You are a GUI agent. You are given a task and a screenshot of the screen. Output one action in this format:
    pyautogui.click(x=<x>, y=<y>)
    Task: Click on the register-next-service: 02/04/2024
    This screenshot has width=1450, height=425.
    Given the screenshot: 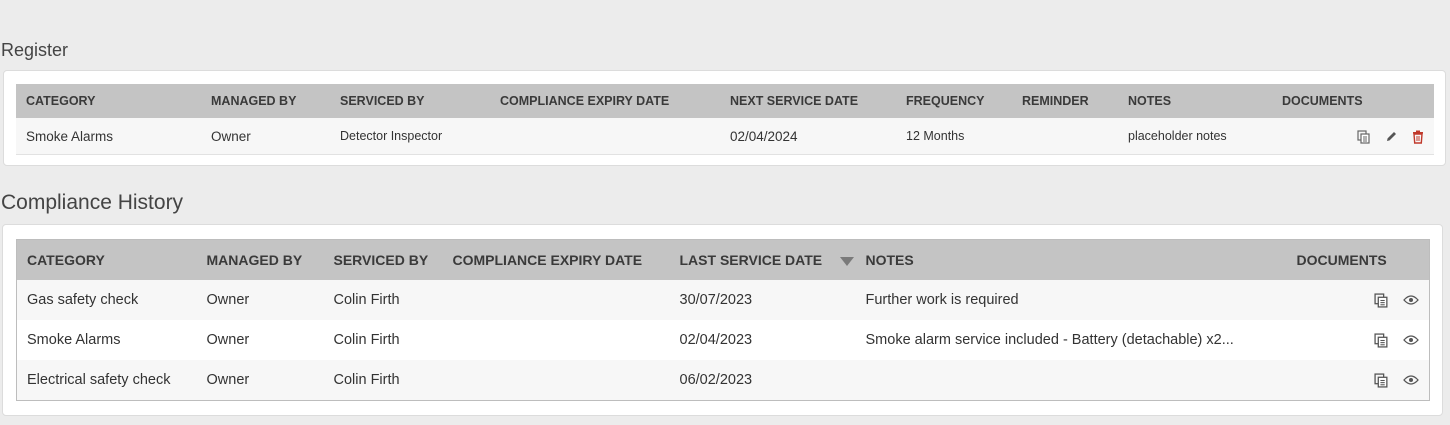 What is the action you would take?
    pyautogui.click(x=808, y=136)
    